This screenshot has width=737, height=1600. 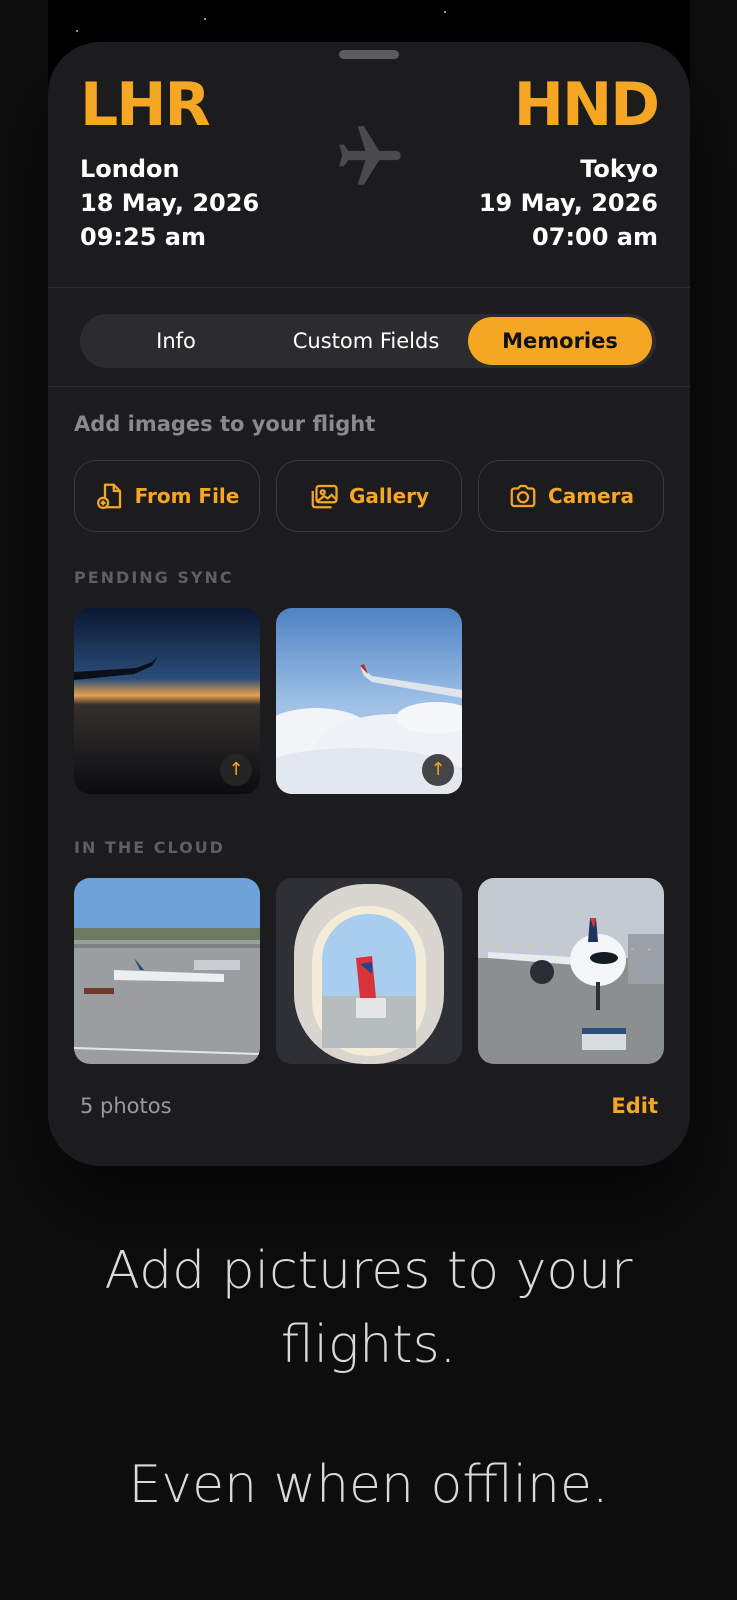 I want to click on tagline-line-1: Add pictures to your flights., so click(x=368, y=1308).